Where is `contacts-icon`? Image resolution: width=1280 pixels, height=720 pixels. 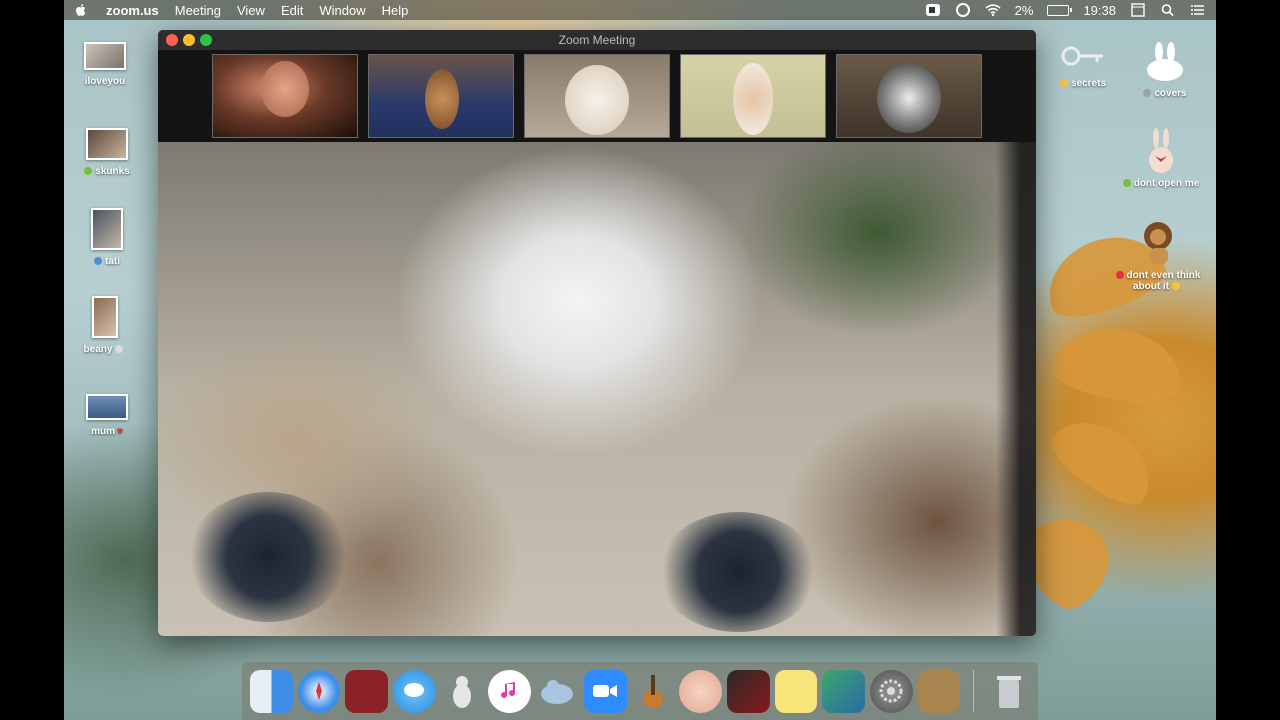 contacts-icon is located at coordinates (939, 691).